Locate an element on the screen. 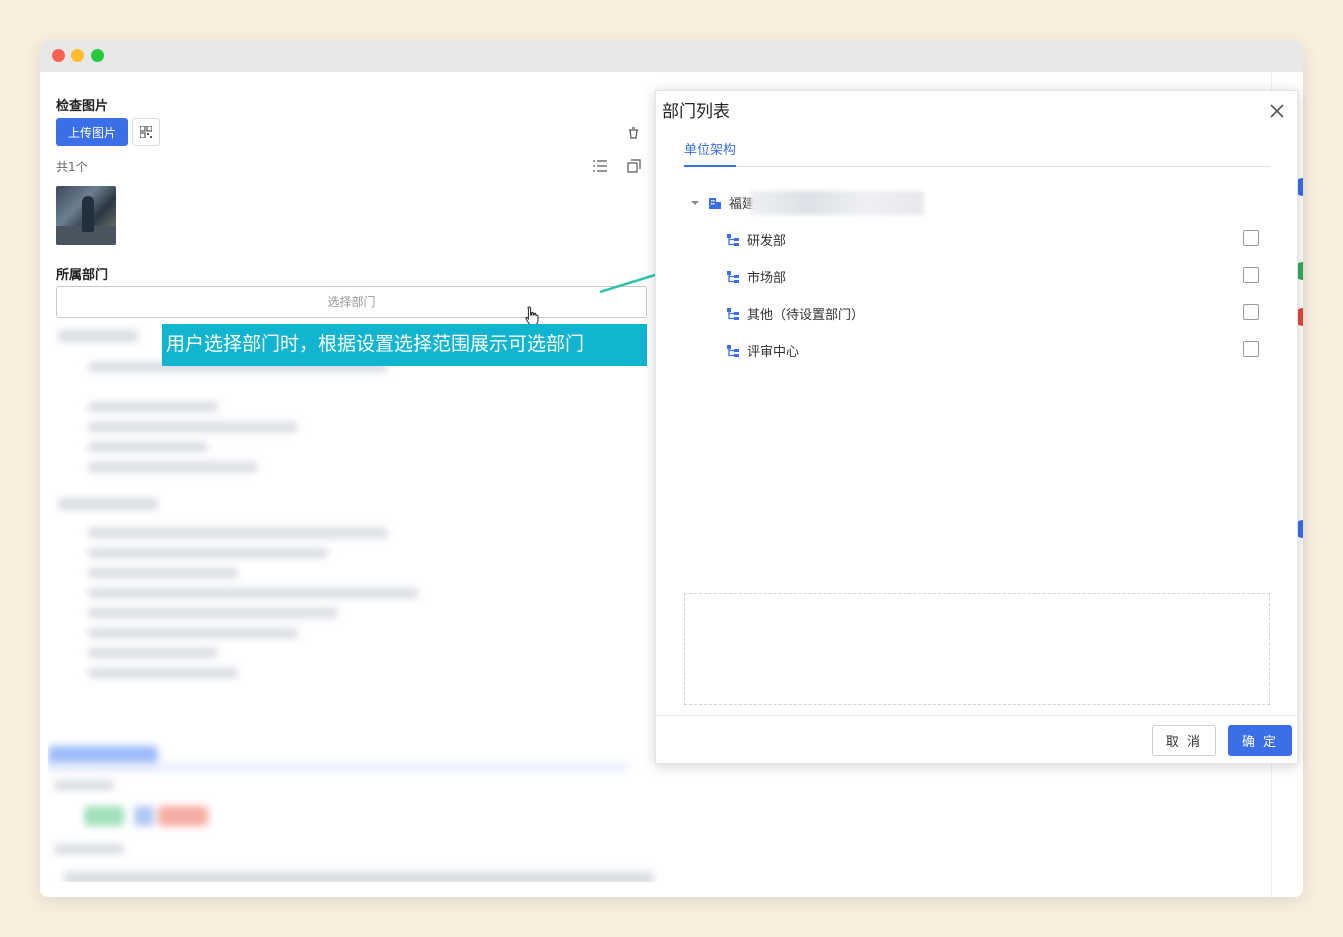 The height and width of the screenshot is (937, 1343). tab-org-structure: 单位架构 is located at coordinates (710, 153).